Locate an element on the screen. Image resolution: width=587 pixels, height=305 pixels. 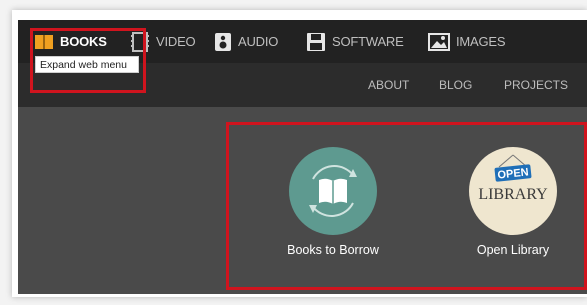
tile-open-library: OPEN LIBRARY Open Library is located at coordinates (513, 207).